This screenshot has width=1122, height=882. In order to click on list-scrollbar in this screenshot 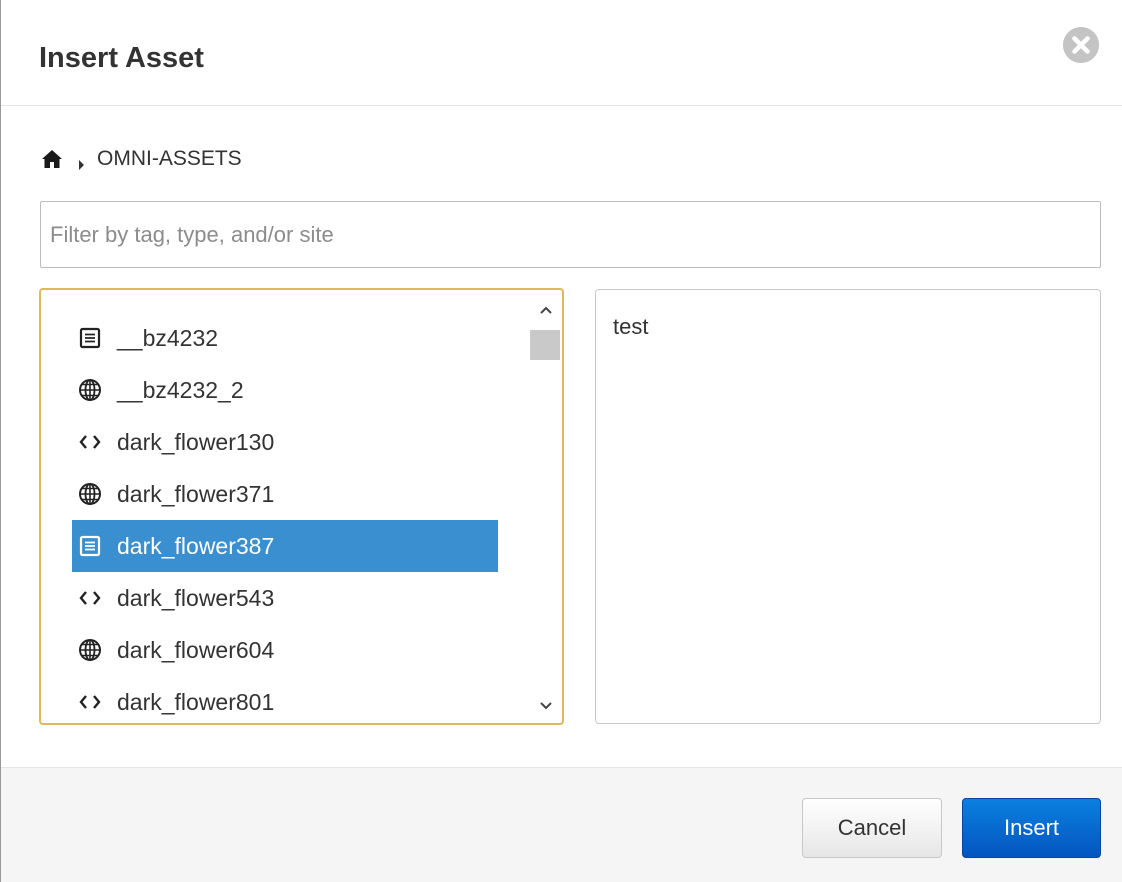, I will do `click(546, 506)`.